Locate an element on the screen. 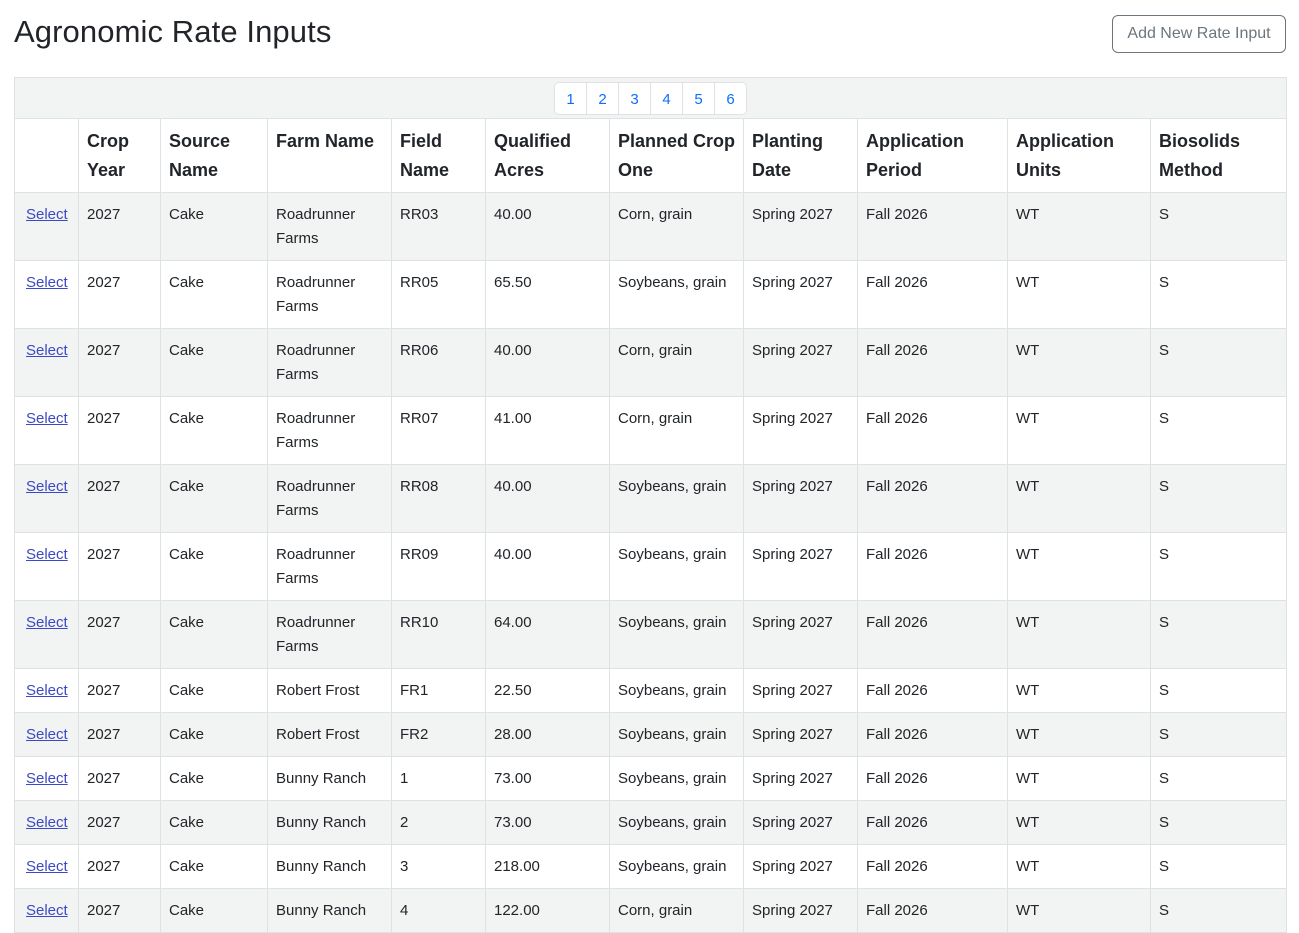 The height and width of the screenshot is (933, 1299). page-link-5: 5 is located at coordinates (699, 98).